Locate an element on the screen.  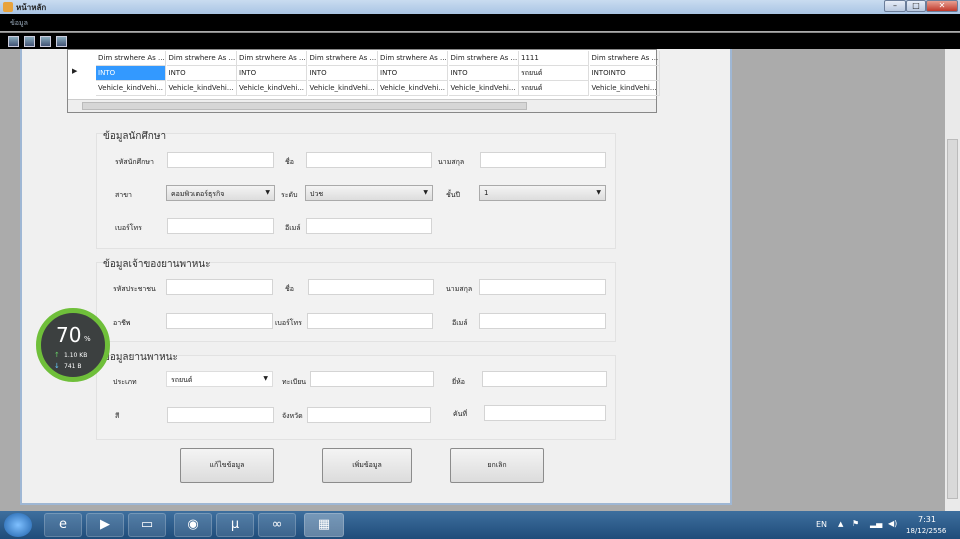
student-name-label: ชื่อ is located at coordinates (289, 162).